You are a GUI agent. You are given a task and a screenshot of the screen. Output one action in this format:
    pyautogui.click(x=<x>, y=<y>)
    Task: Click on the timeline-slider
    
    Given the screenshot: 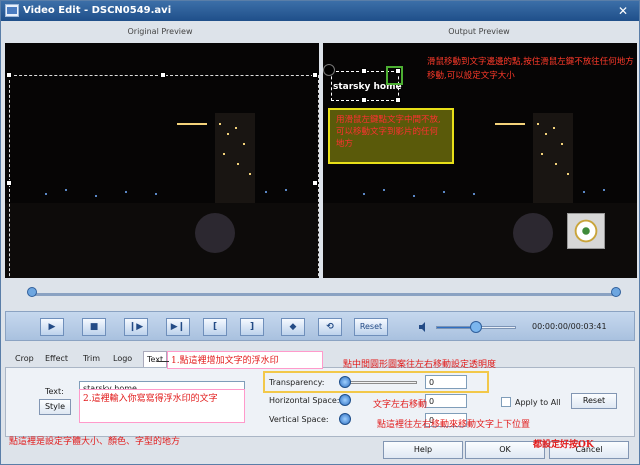 What is the action you would take?
    pyautogui.click(x=320, y=292)
    